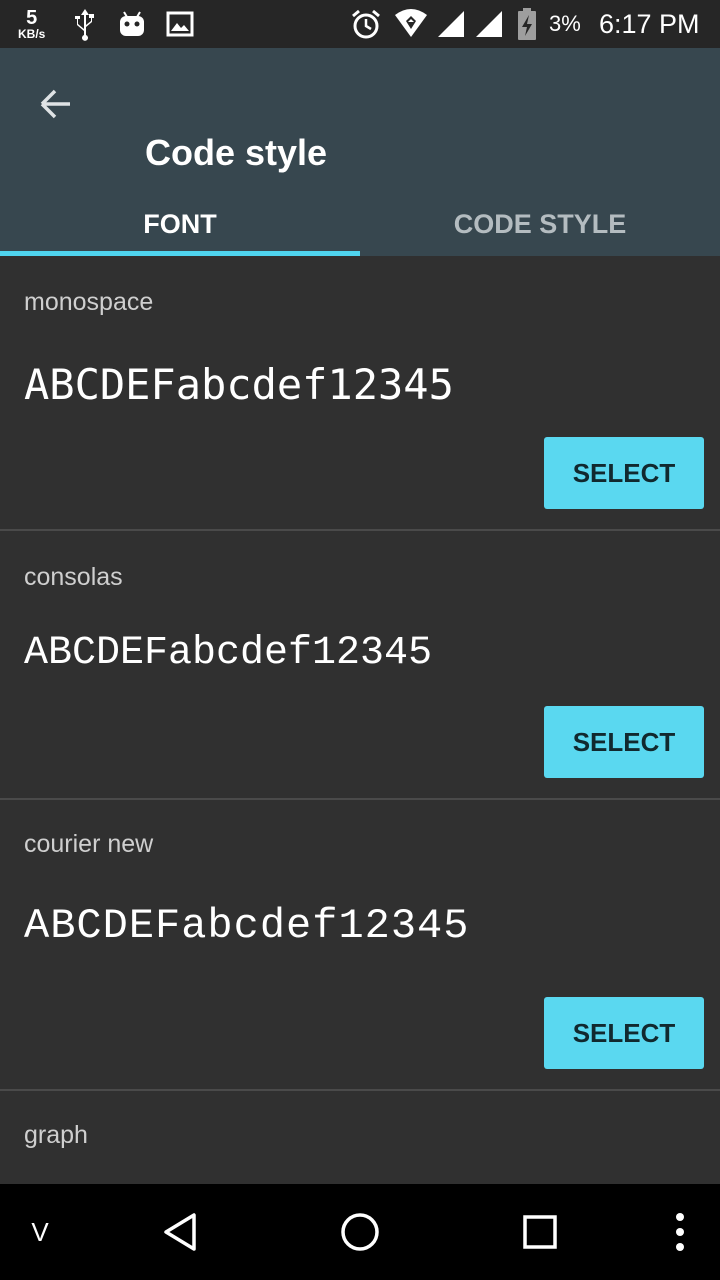 This screenshot has width=720, height=1280. What do you see at coordinates (527, 24) in the screenshot?
I see `battery-charging-icon` at bounding box center [527, 24].